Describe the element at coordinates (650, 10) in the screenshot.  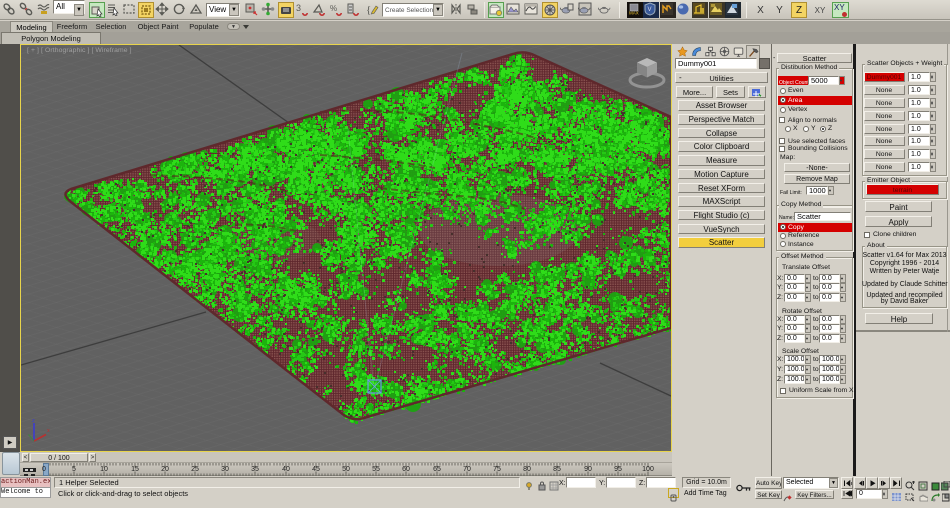
I see `svg-text: V` at that location.